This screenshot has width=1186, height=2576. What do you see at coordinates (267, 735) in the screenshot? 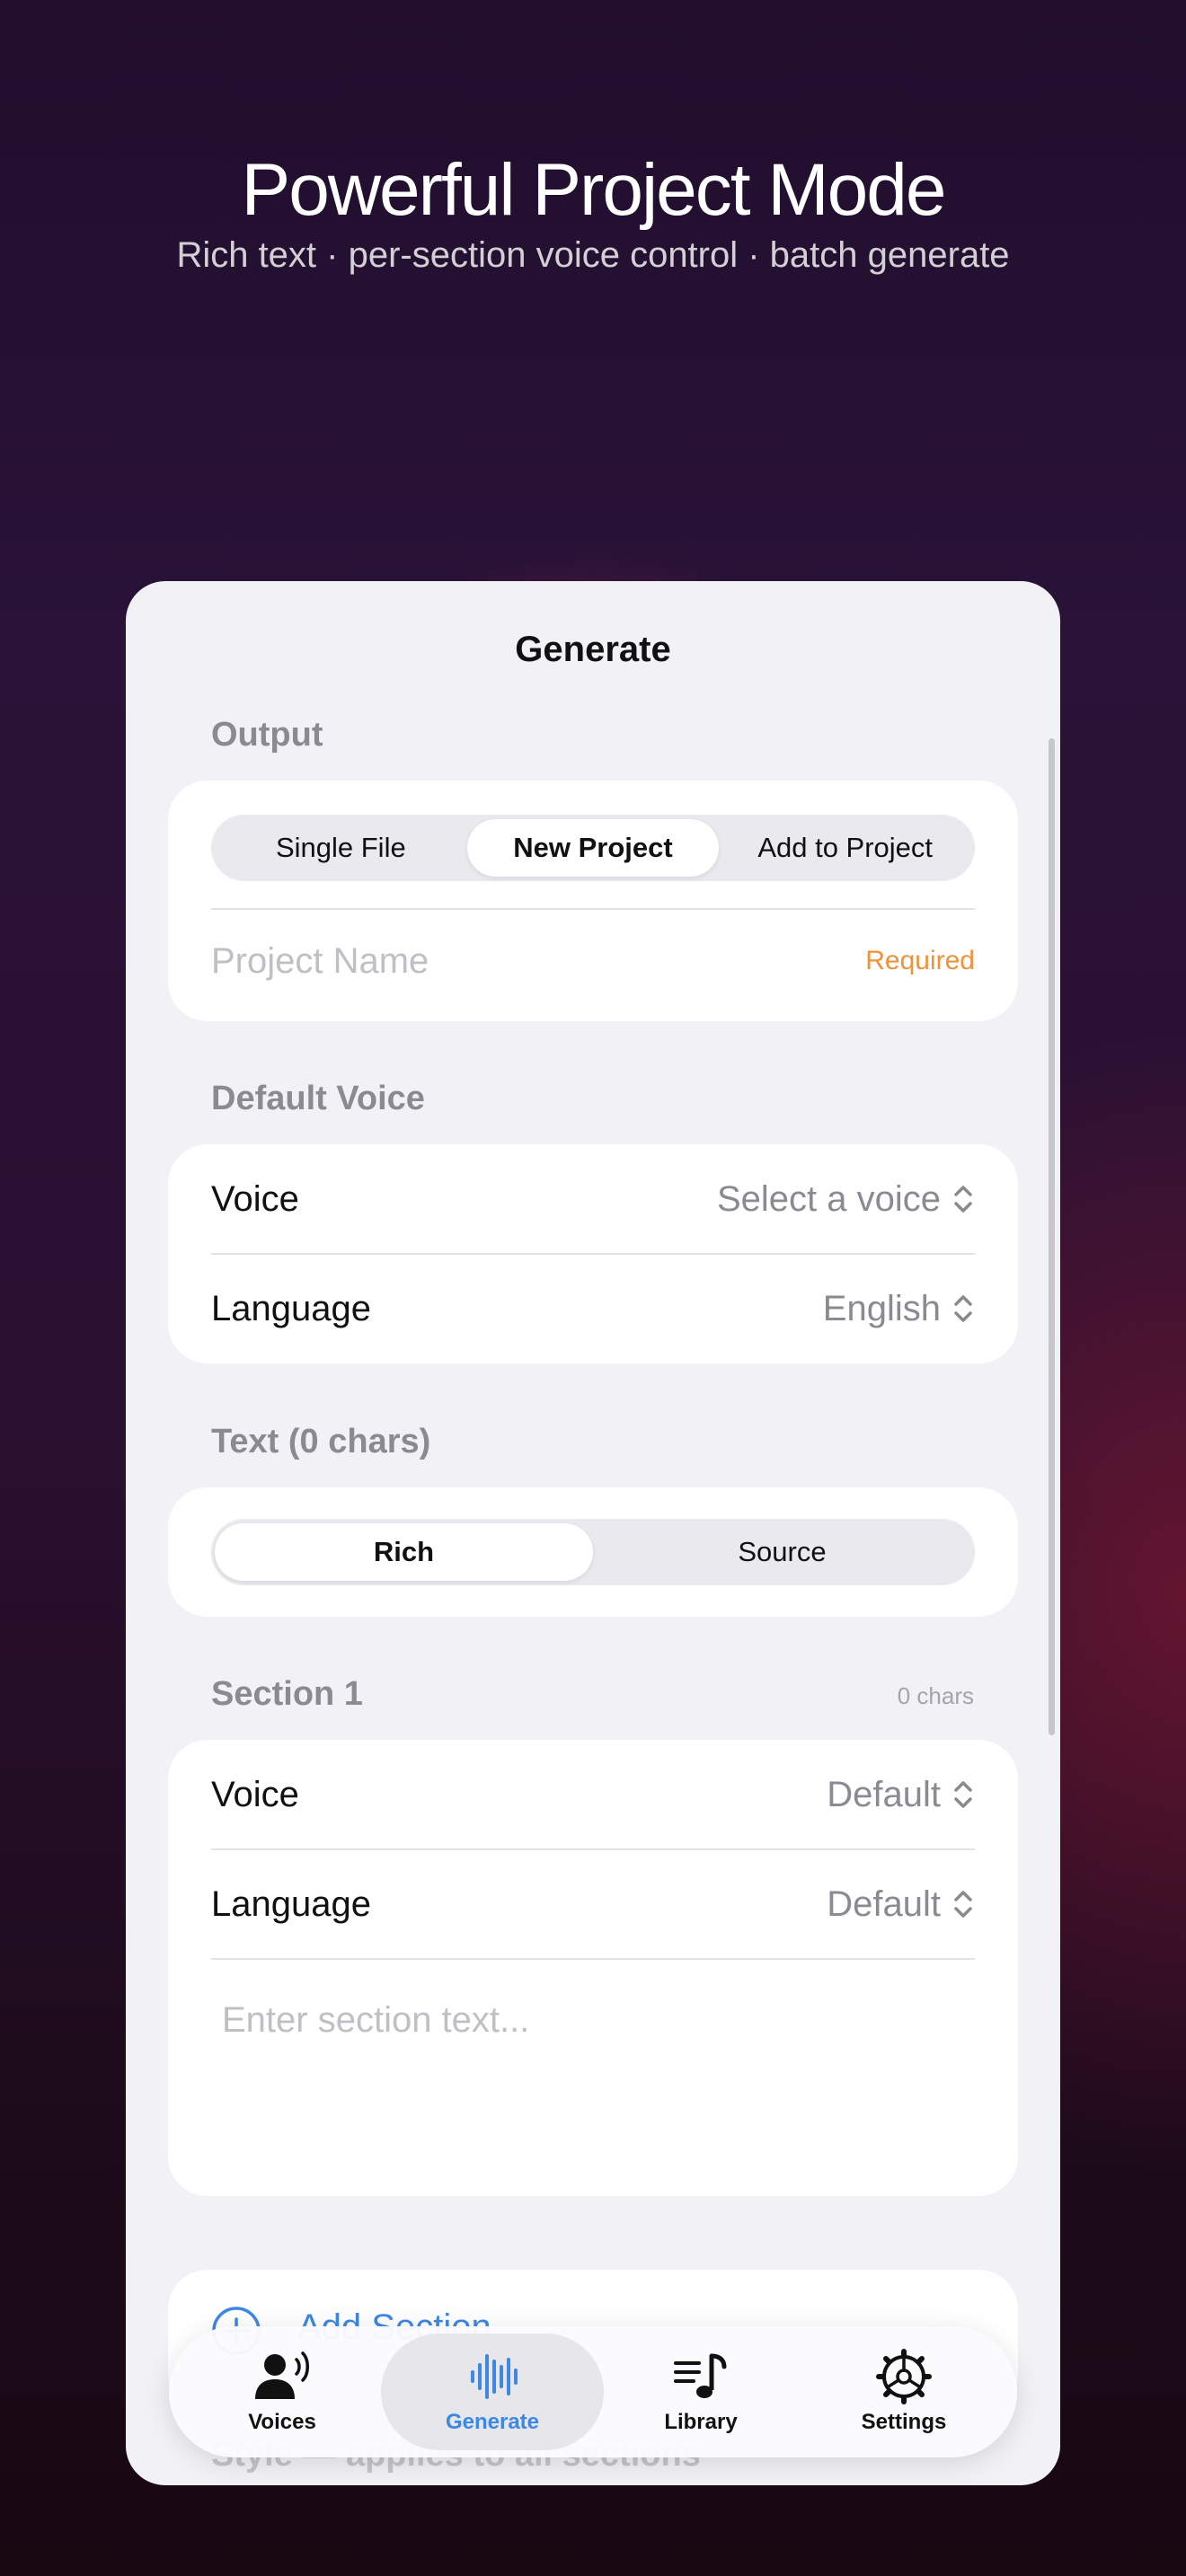
I see `output-section-label: Output` at bounding box center [267, 735].